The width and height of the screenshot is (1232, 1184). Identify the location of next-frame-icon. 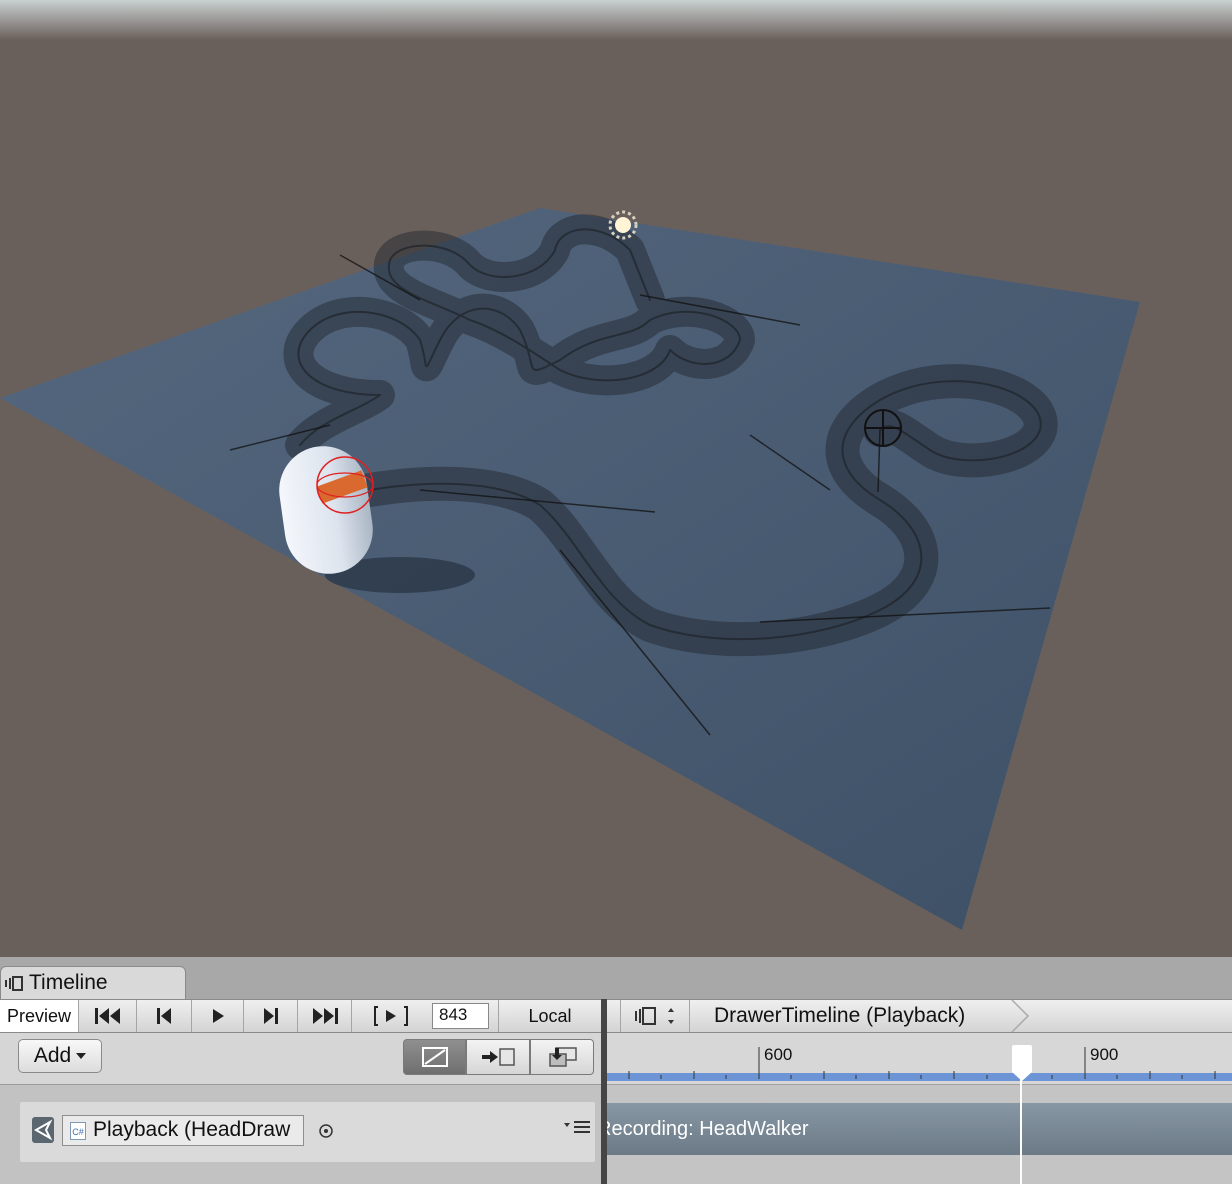
(270, 1016).